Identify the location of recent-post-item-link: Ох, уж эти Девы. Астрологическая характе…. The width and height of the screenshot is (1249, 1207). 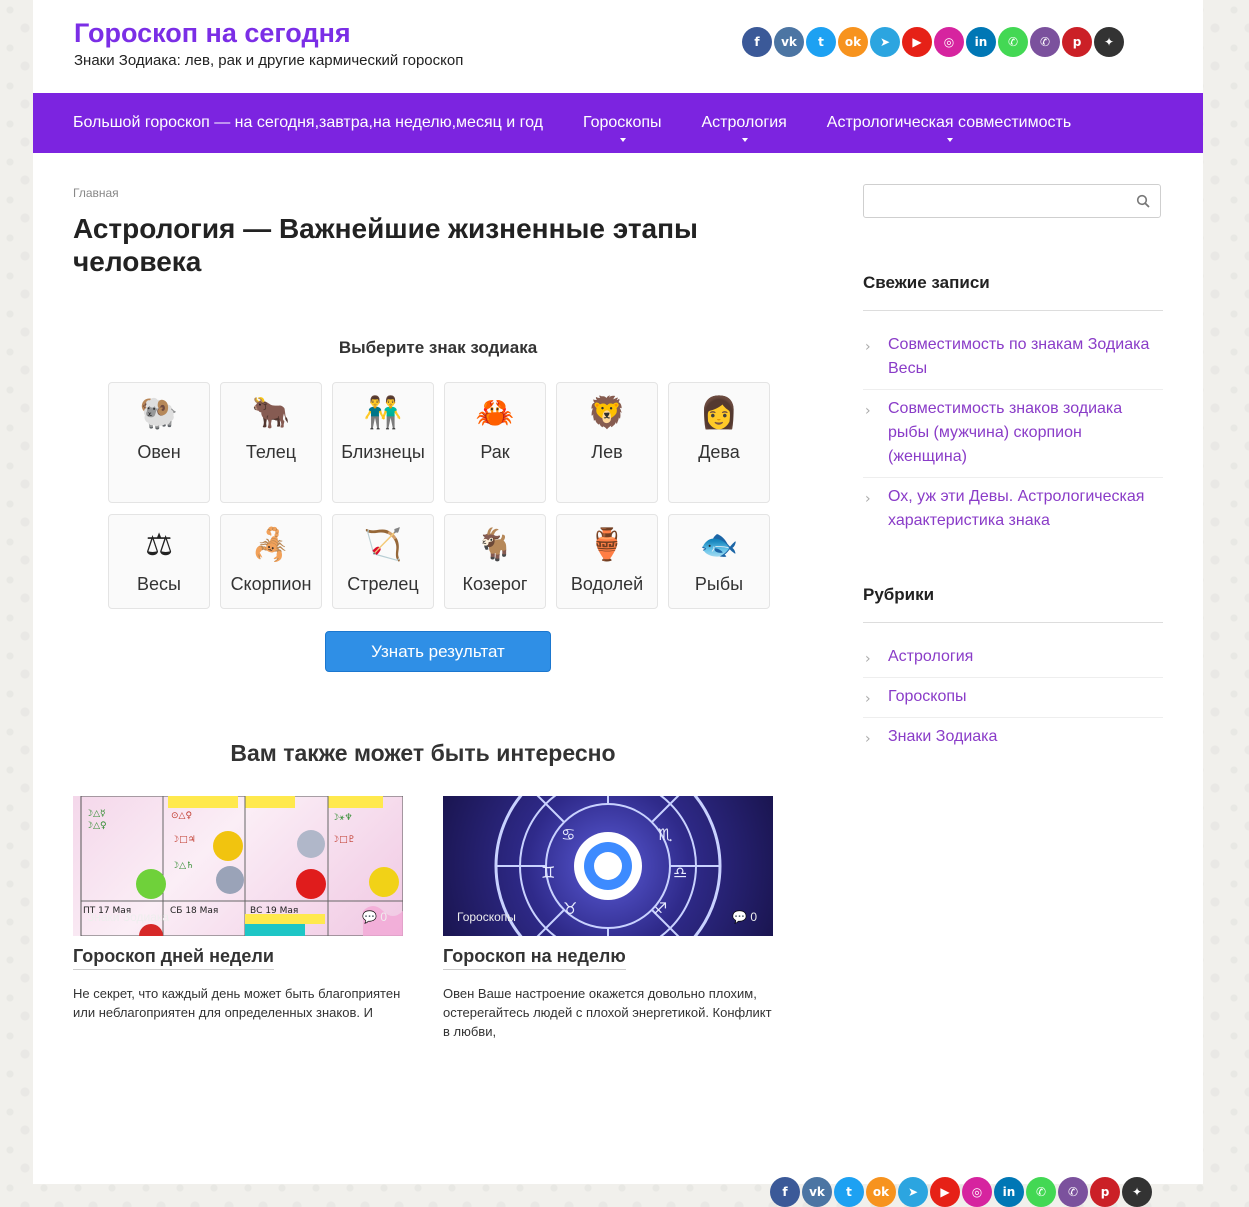
(1016, 508).